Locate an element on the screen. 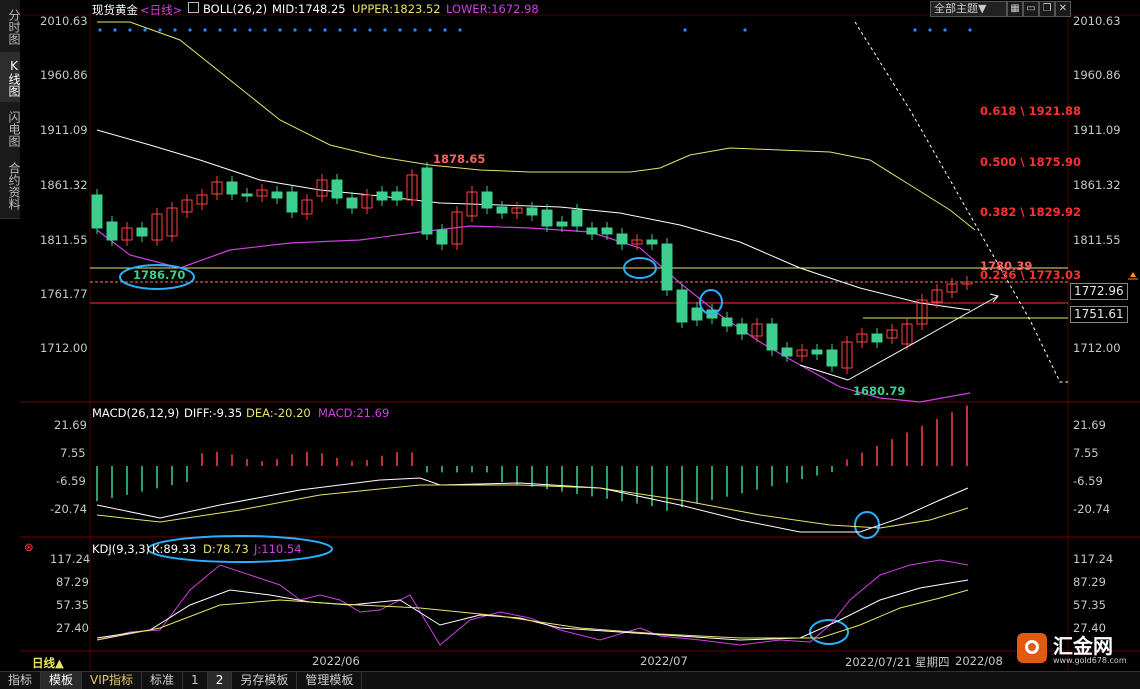 This screenshot has width=1140, height=689. price-axis-right-label: 1712.00 is located at coordinates (1097, 348).